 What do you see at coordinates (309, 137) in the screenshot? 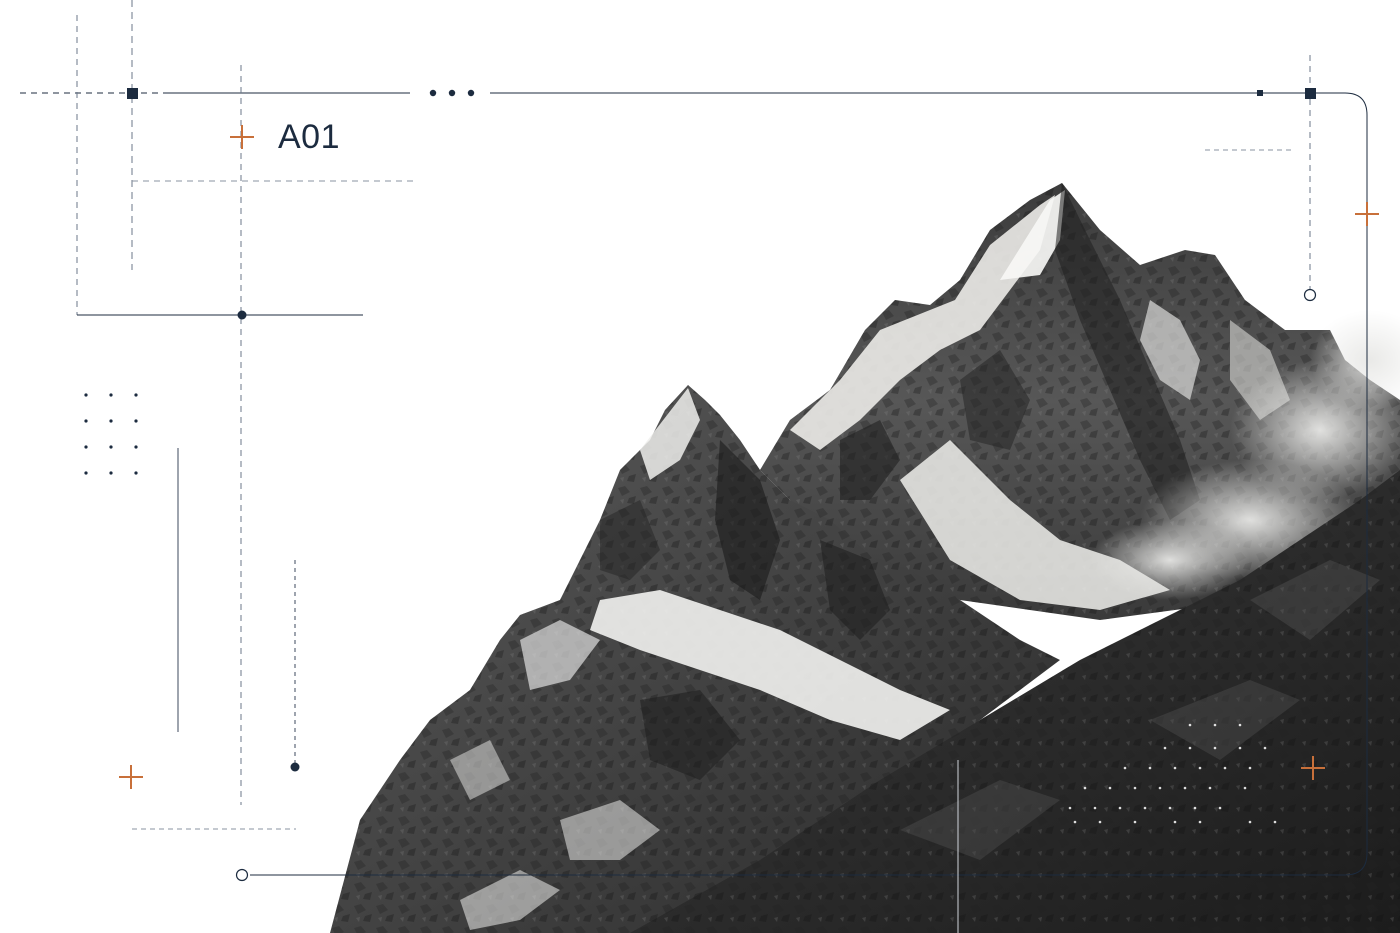
I see `section-label: A01` at bounding box center [309, 137].